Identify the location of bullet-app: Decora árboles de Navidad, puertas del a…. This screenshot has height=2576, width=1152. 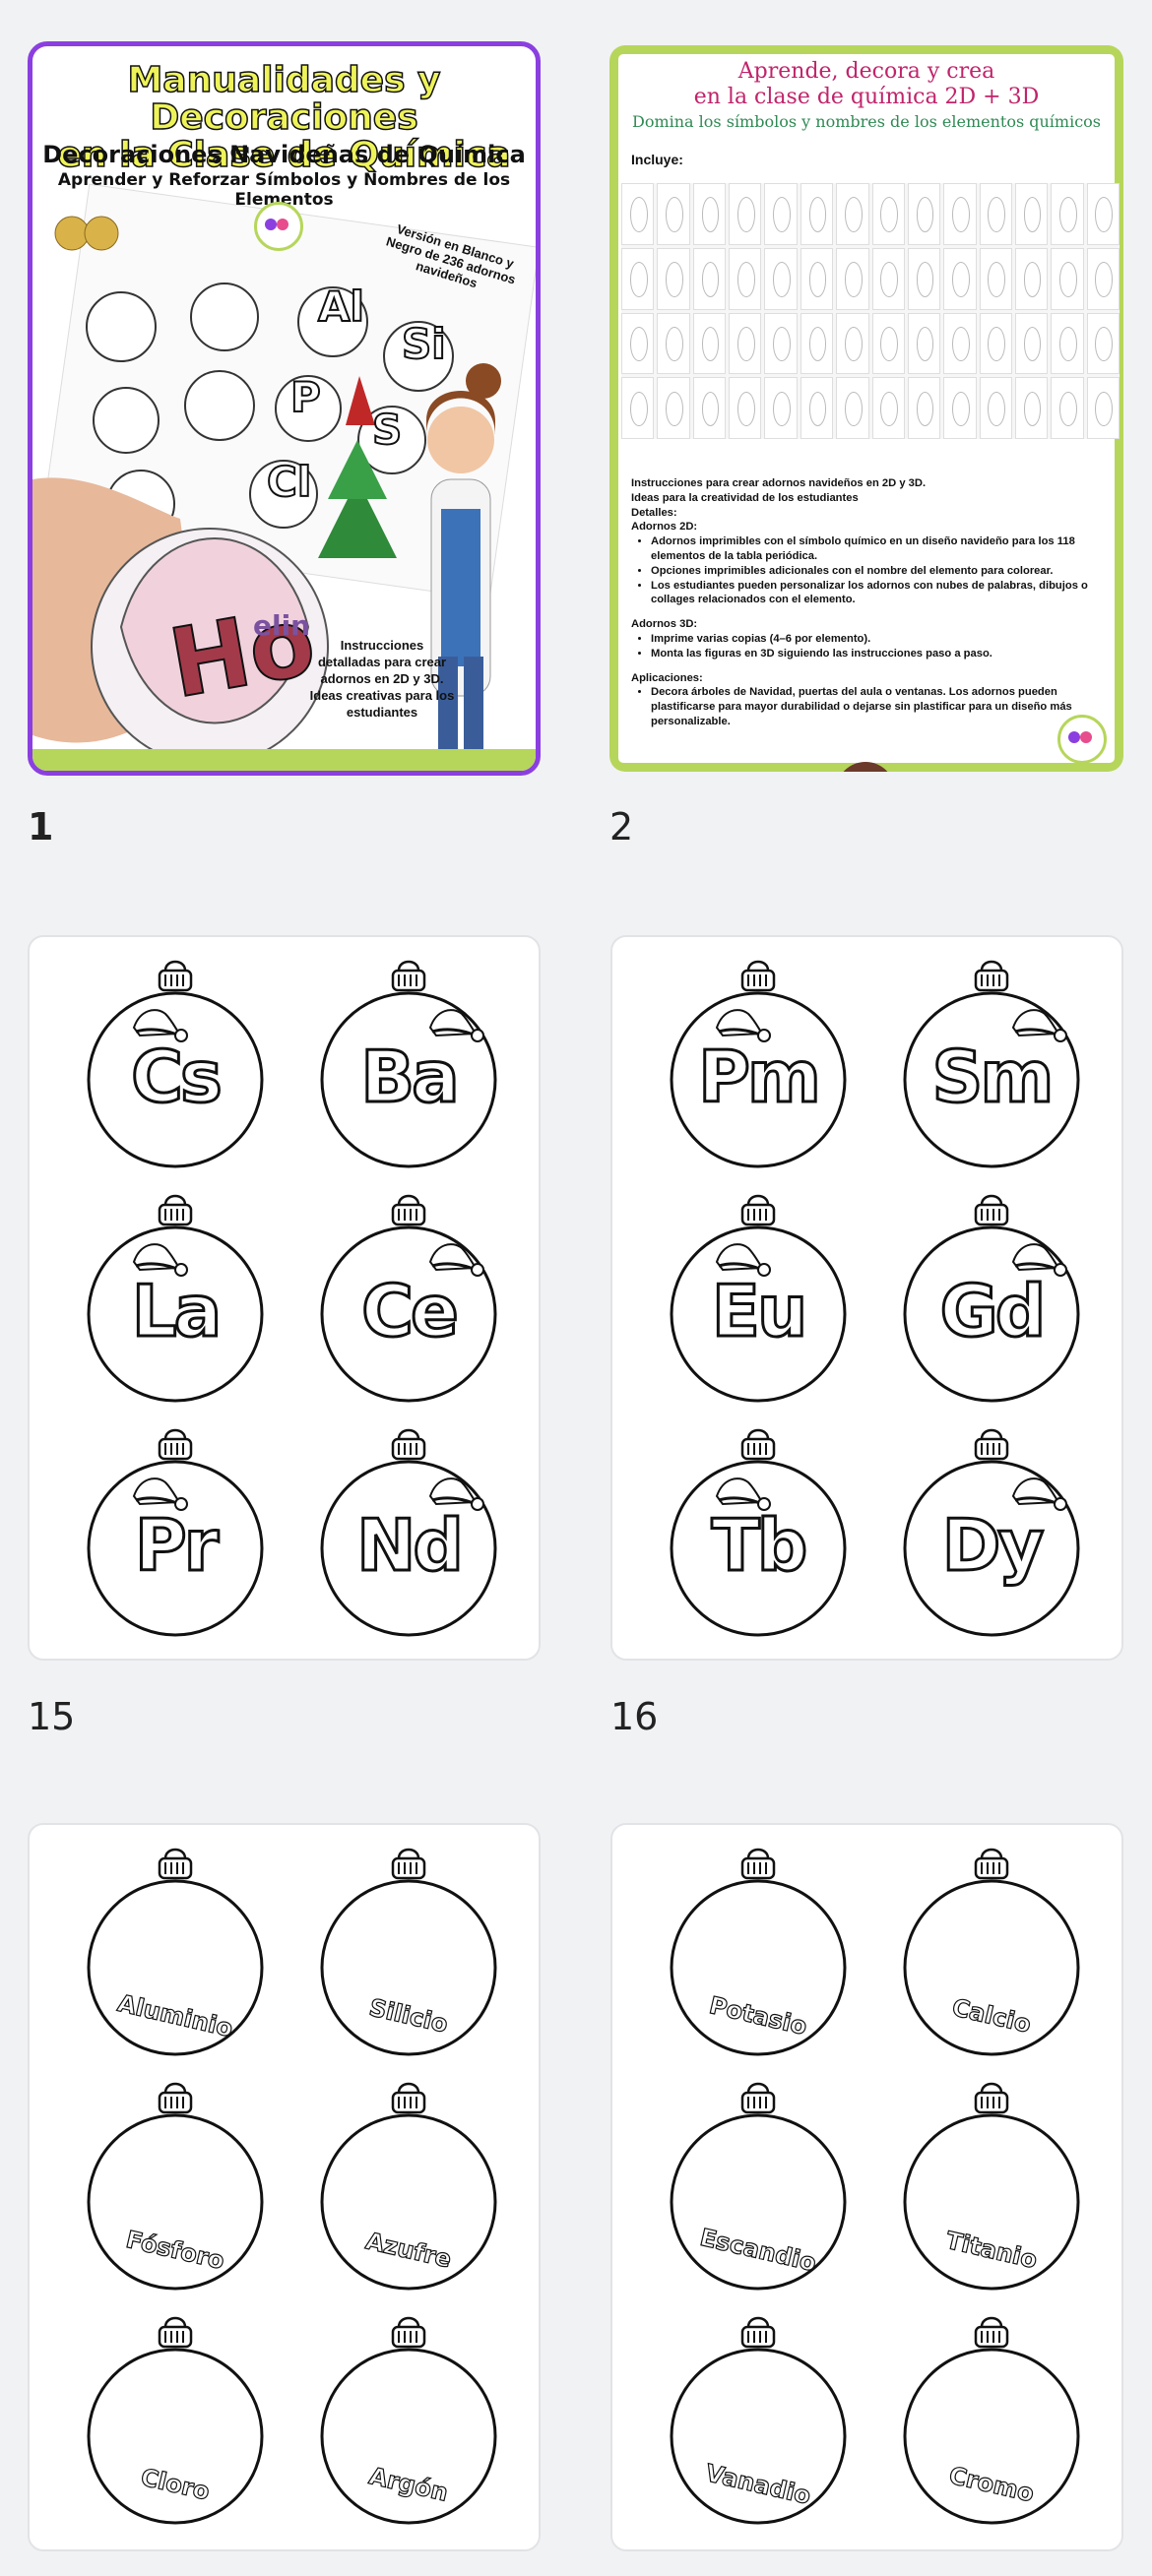
(882, 706).